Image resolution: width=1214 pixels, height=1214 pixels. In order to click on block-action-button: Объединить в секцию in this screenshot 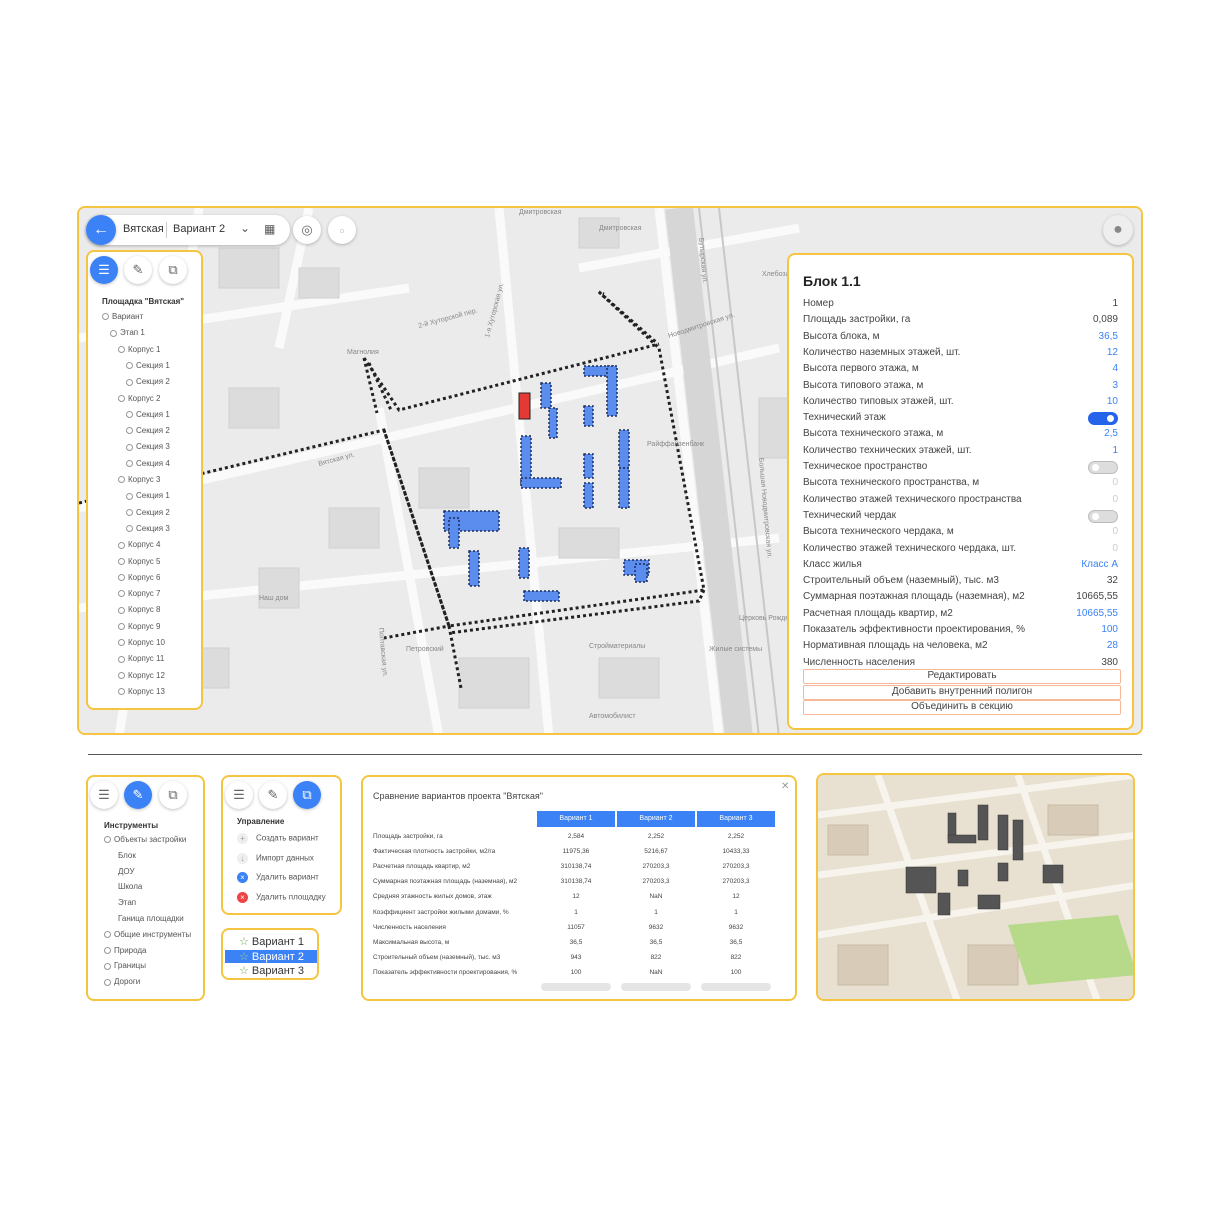, I will do `click(962, 707)`.